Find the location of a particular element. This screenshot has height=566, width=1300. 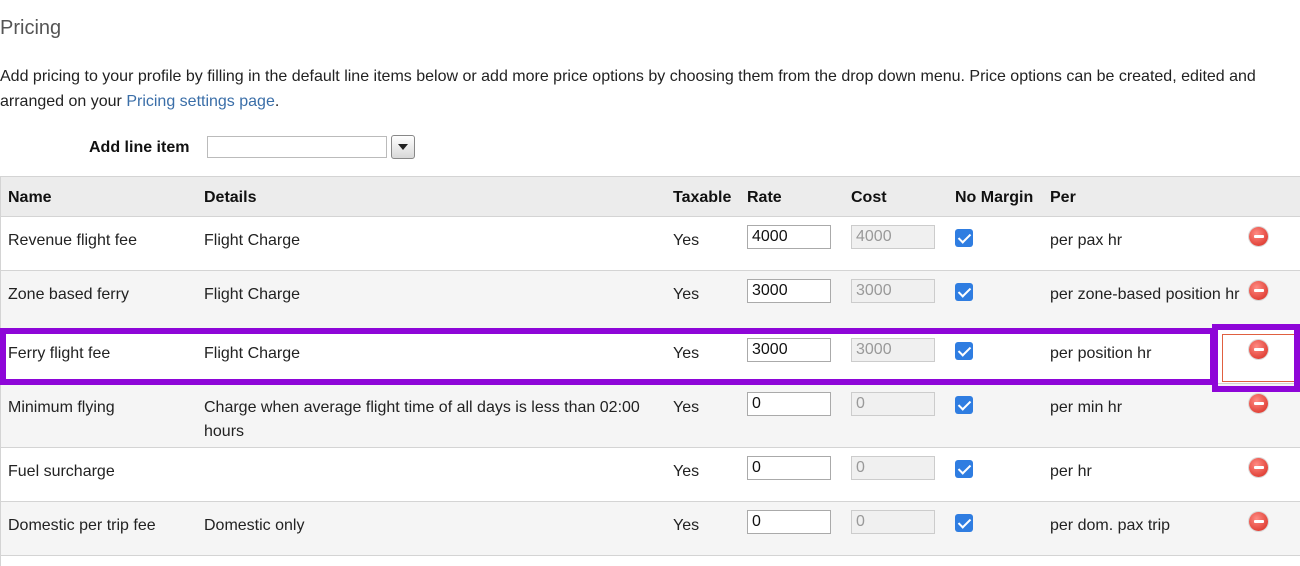

header-per: Per is located at coordinates (1063, 197).